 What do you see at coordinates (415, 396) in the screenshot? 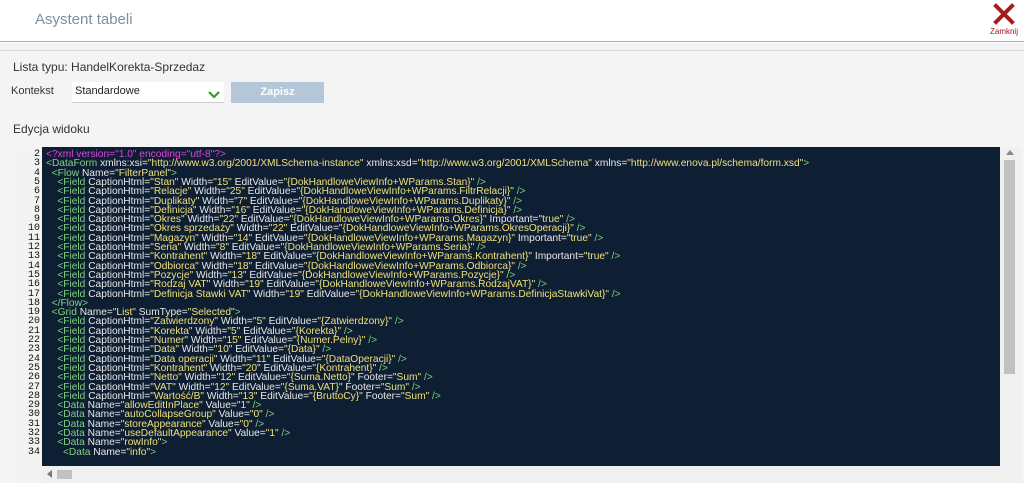
I see `code-token: "Sum"` at bounding box center [415, 396].